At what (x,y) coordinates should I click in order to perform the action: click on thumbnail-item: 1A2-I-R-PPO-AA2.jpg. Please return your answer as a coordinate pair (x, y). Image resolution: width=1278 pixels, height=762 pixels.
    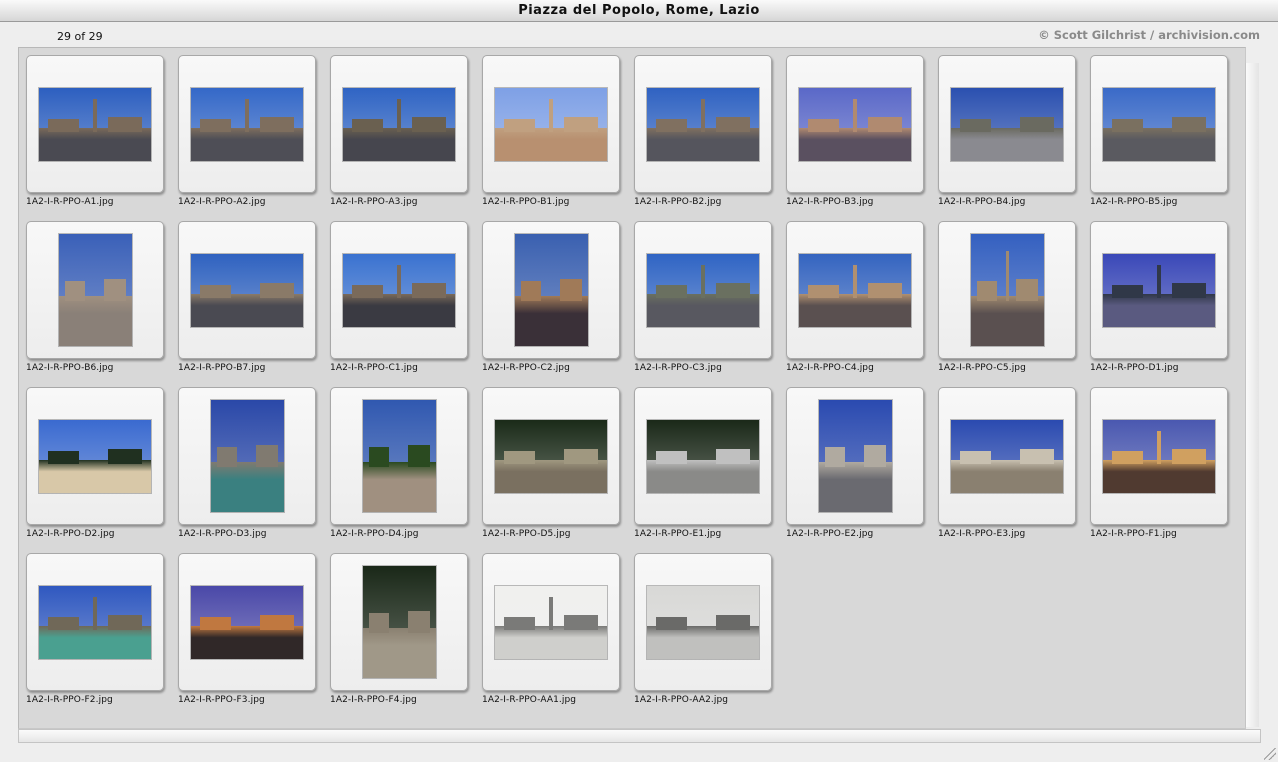
    Looking at the image, I should click on (704, 634).